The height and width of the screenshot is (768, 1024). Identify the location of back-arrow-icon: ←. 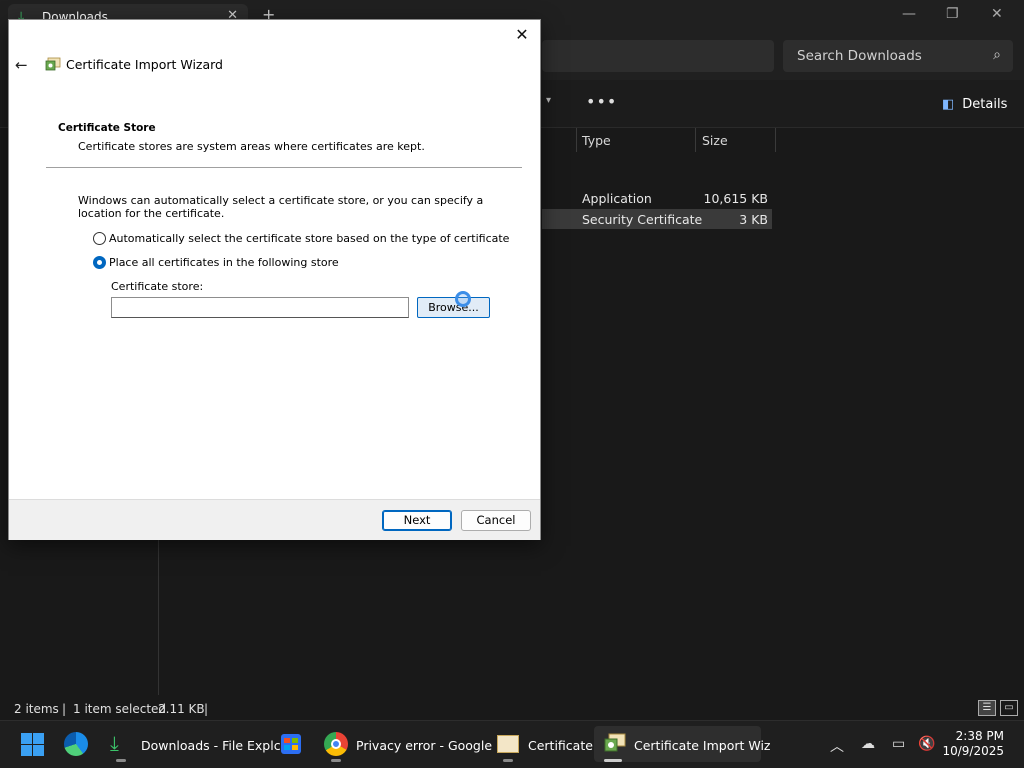
(21, 65).